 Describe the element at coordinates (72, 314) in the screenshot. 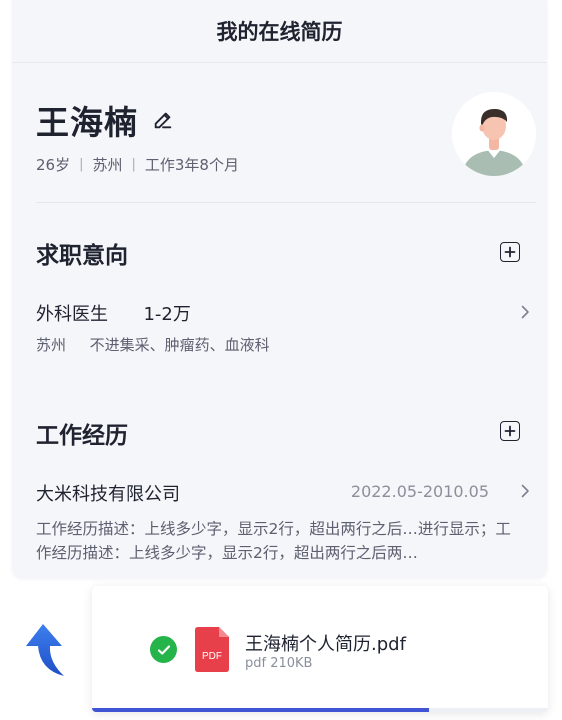

I see `job-position: 外科医生` at that location.